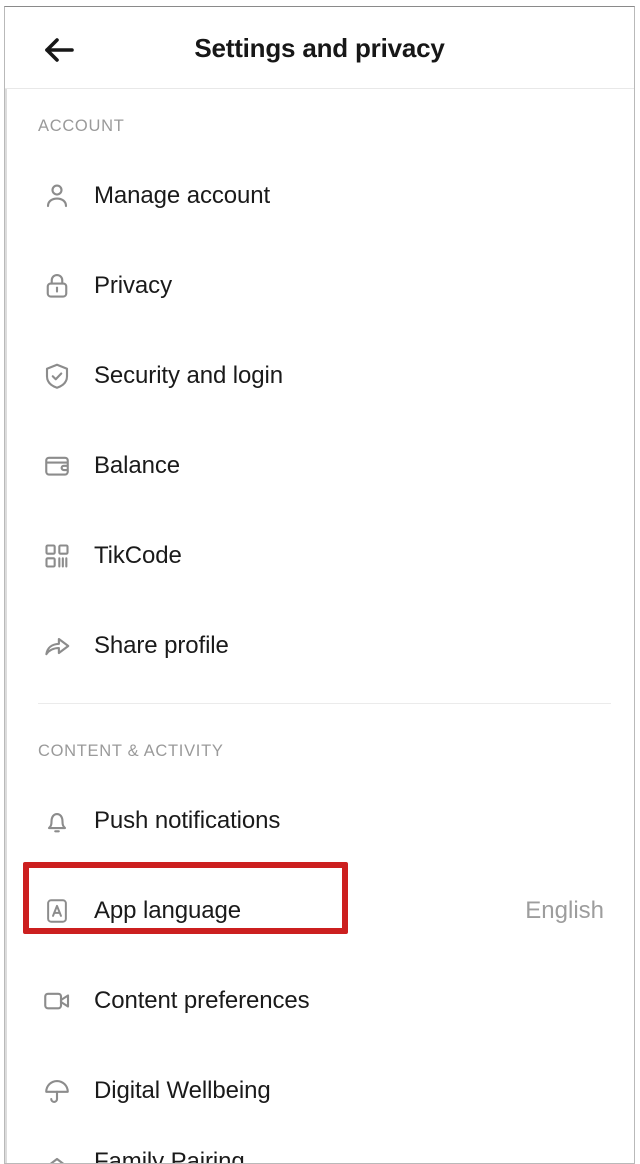  I want to click on settings-row-family-pairing: Family Pairing, so click(319, 1150).